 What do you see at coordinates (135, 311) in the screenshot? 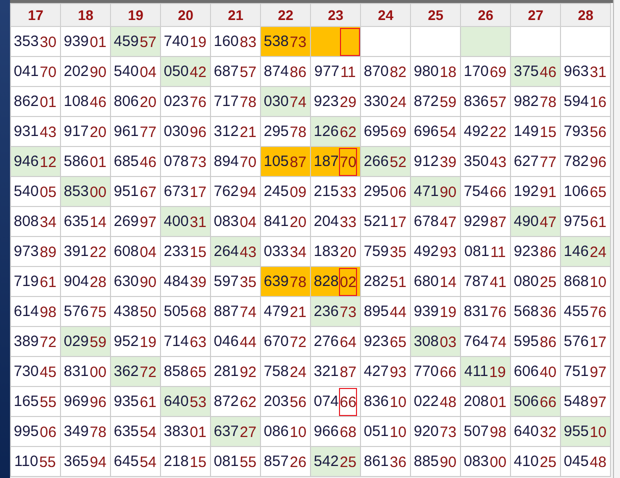
I see `table-cell: 43850` at bounding box center [135, 311].